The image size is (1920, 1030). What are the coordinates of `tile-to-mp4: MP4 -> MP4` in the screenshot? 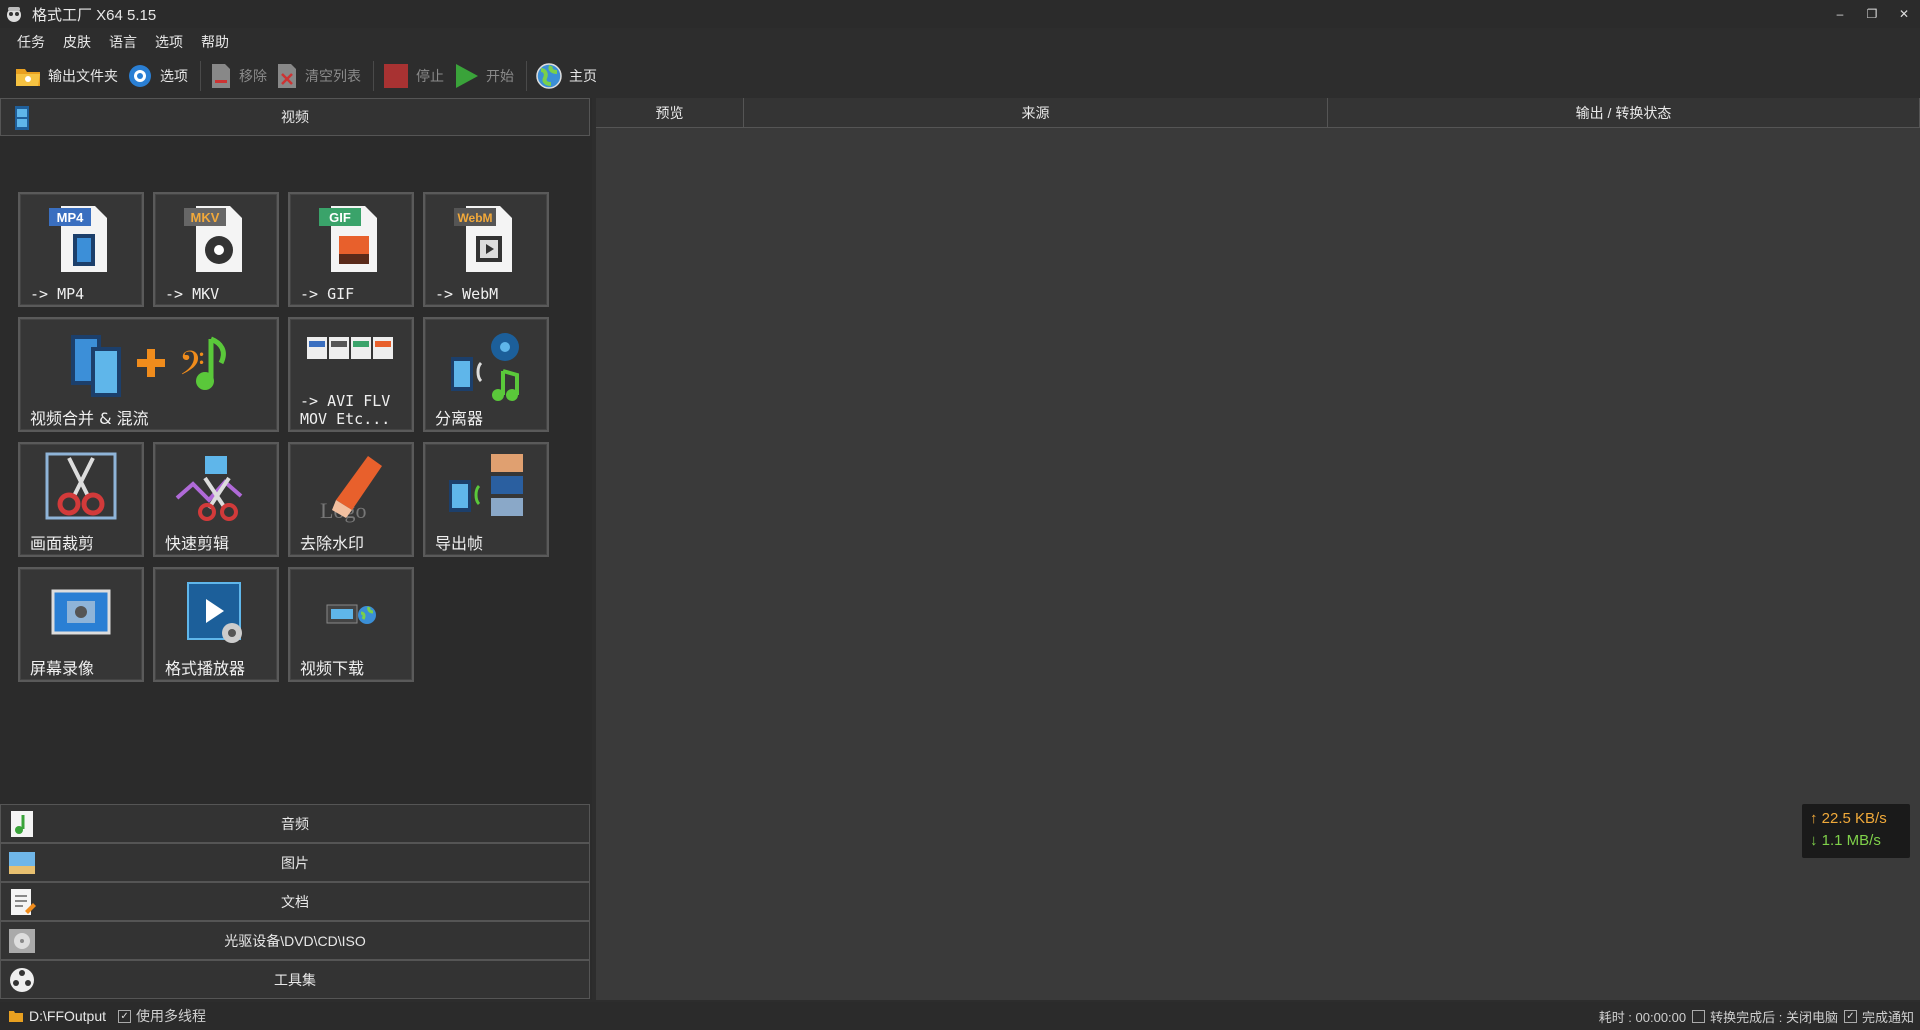 It's located at (81, 249).